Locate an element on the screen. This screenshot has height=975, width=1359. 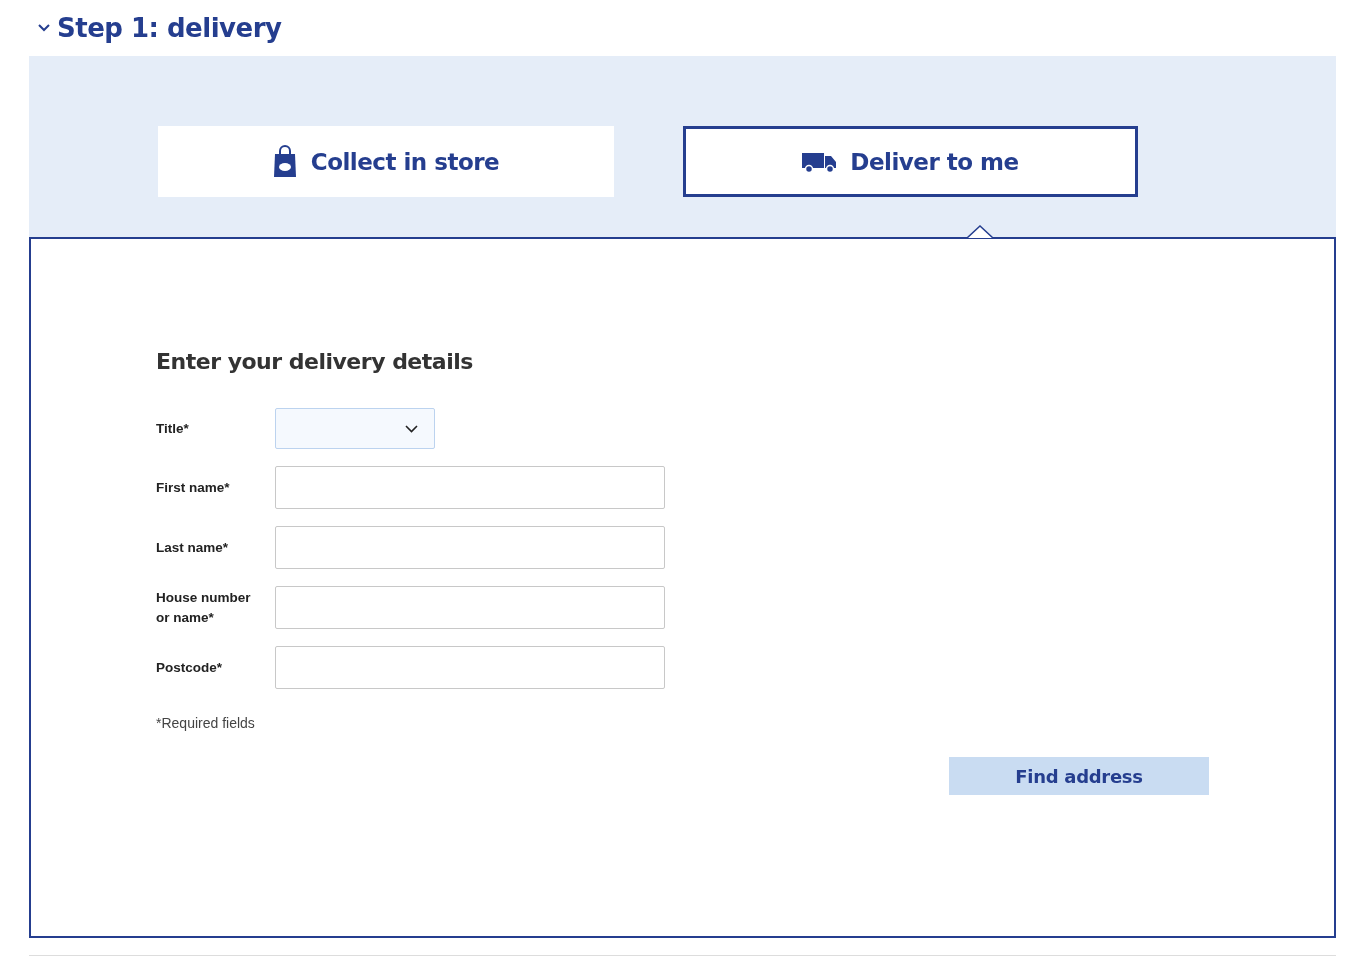
title-select is located at coordinates (355, 428).